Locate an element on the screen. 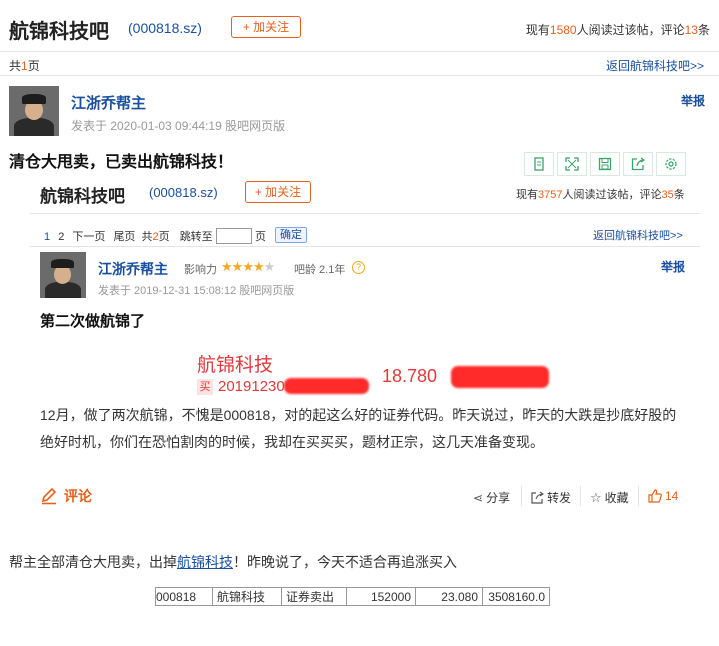 Image resolution: width=719 pixels, height=646 pixels. forum-age: 吧龄 2.1年 is located at coordinates (320, 270).